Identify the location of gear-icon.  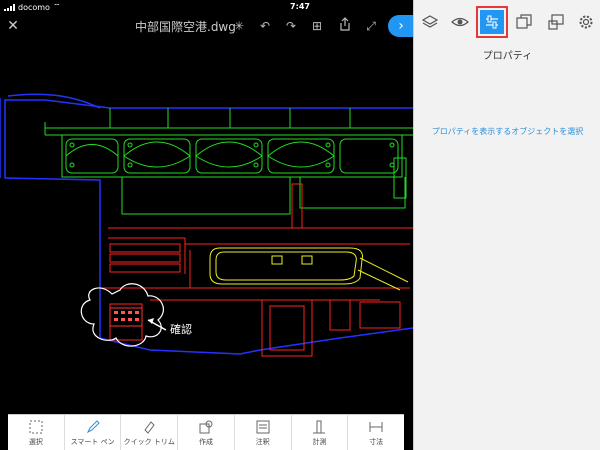
(586, 22).